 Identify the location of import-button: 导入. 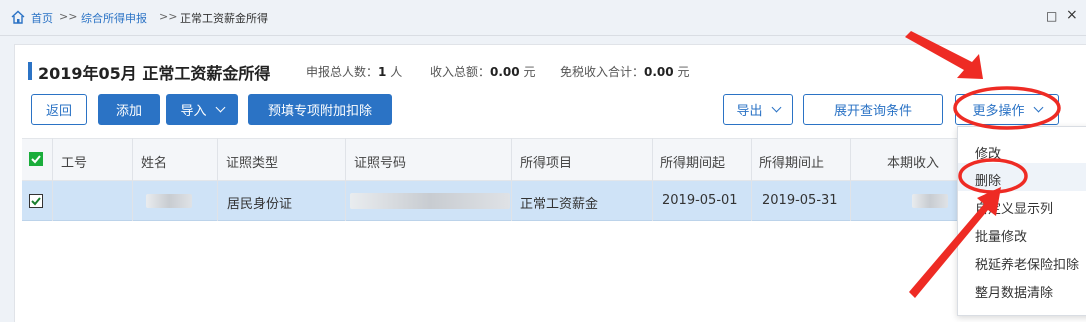
(202, 109).